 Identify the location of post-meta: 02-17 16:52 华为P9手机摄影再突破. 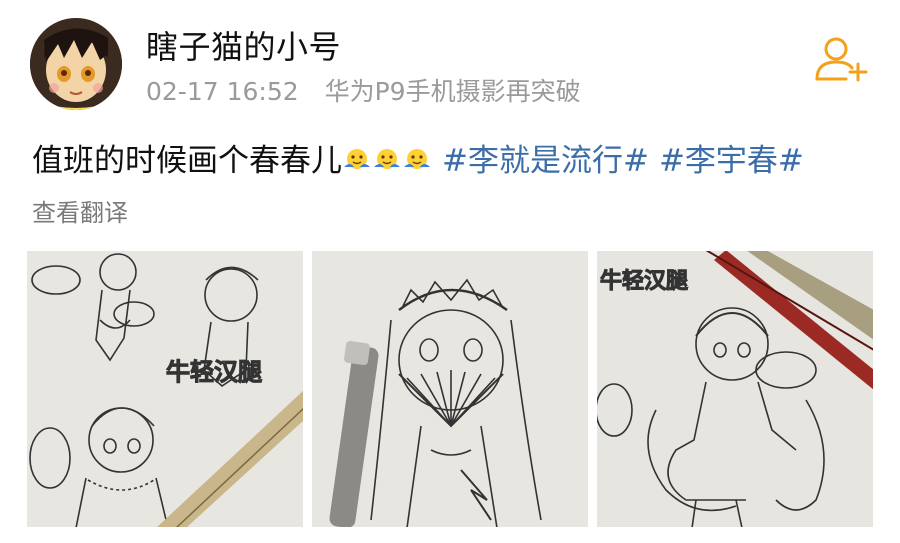
(363, 90).